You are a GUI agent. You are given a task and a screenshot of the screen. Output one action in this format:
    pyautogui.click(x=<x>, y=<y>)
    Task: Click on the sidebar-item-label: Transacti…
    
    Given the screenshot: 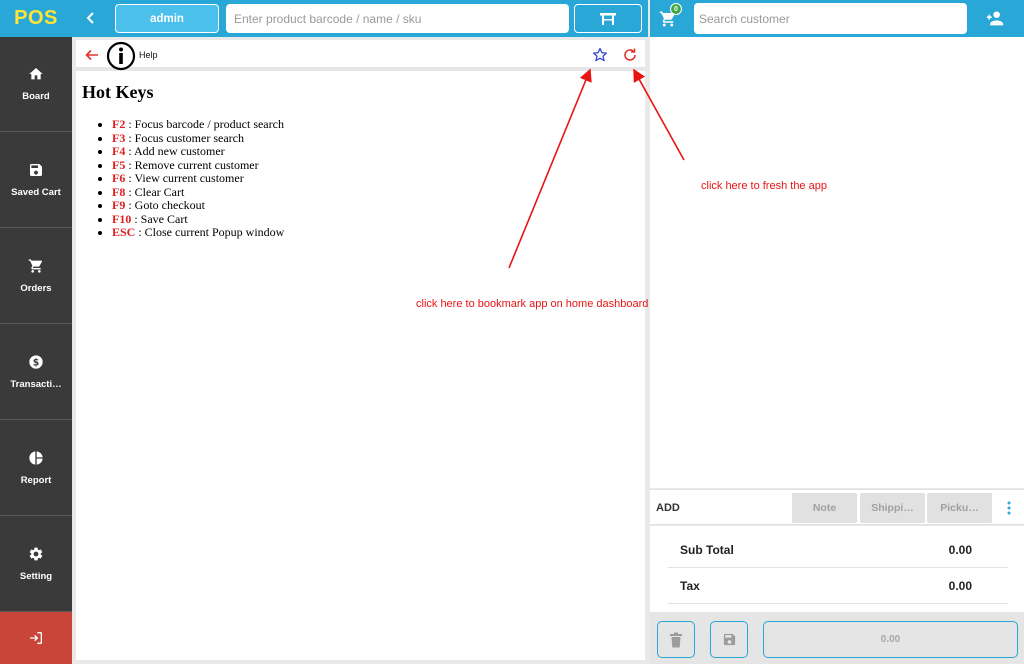 What is the action you would take?
    pyautogui.click(x=36, y=384)
    